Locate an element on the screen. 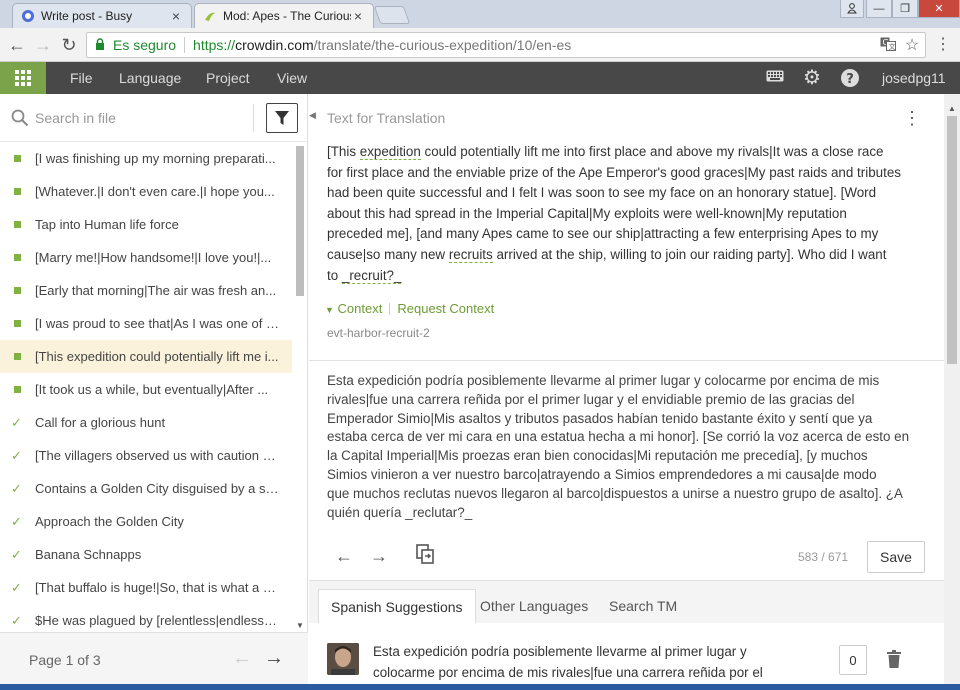  section-divider is located at coordinates (627, 360).